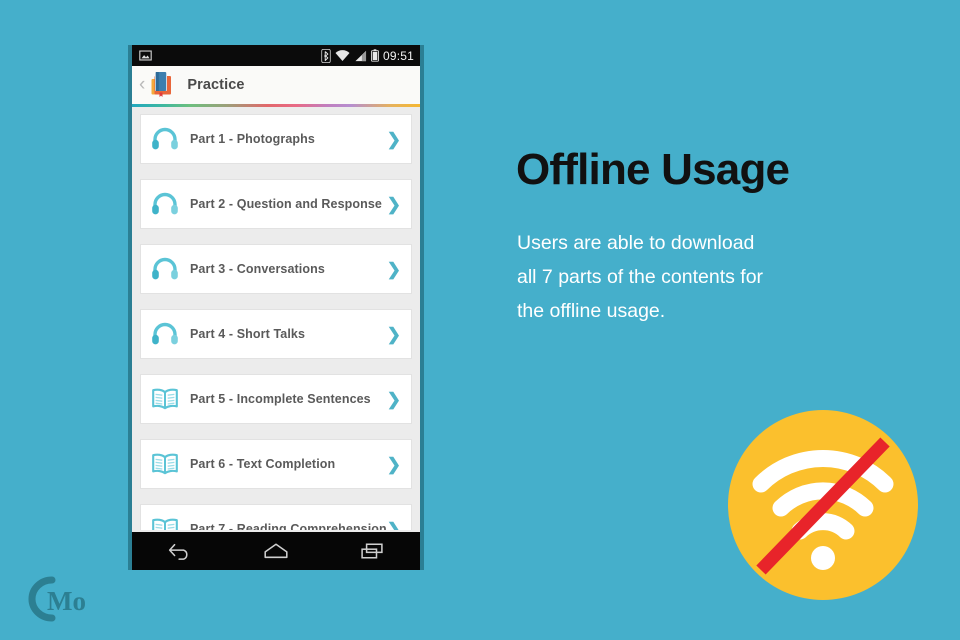 The image size is (960, 640). I want to click on app-bar: ‹ Practice, so click(276, 85).